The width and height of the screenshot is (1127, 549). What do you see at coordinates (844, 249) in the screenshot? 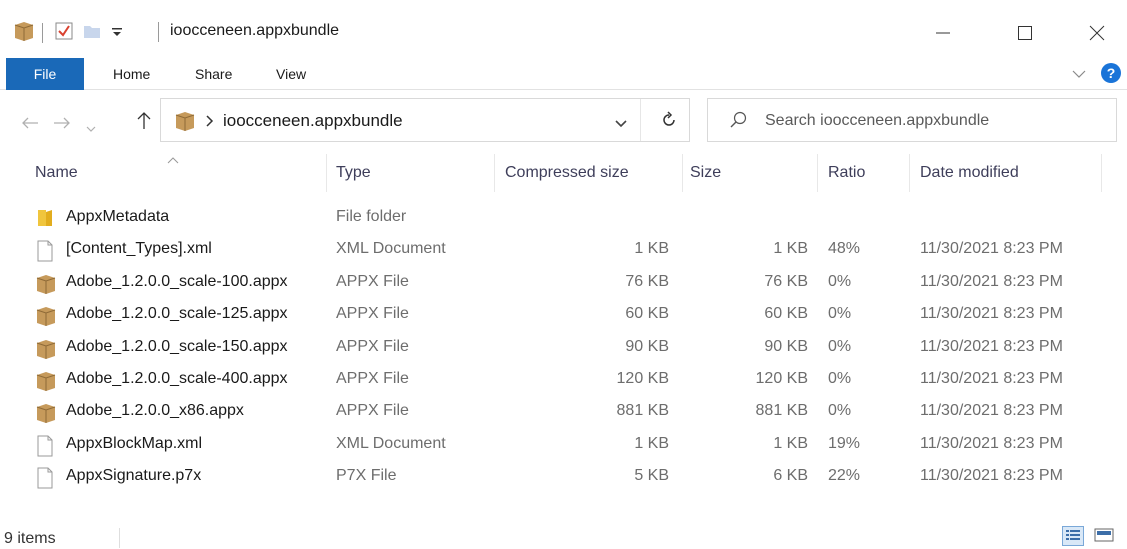
I see `file-ratio: 48%` at bounding box center [844, 249].